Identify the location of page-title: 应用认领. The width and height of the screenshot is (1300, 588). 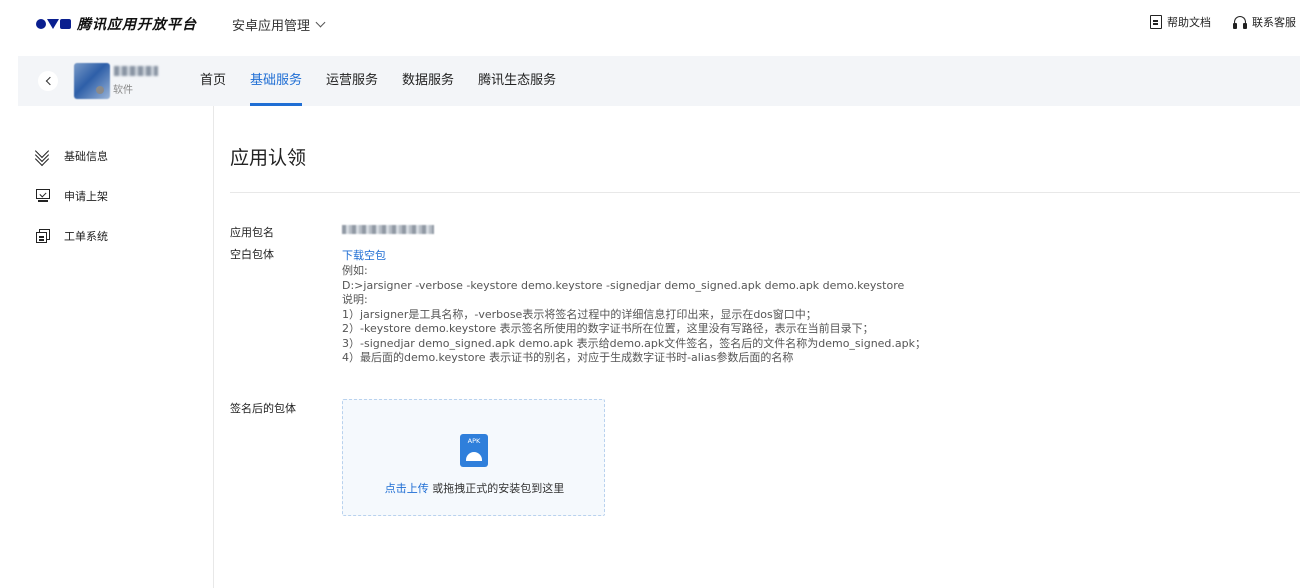
(268, 158).